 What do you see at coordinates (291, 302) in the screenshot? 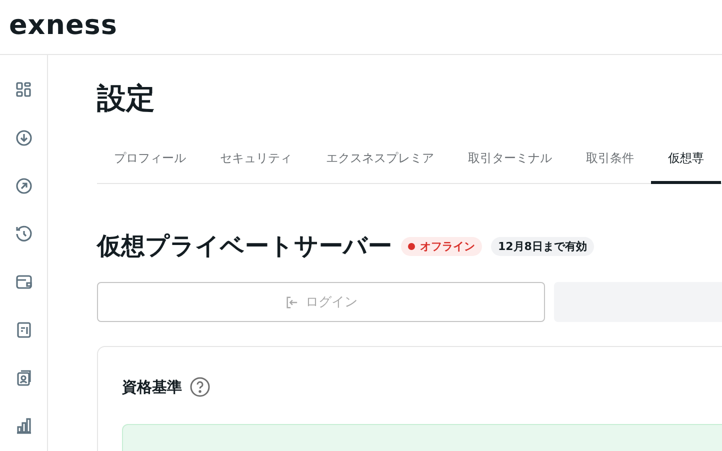
I see `login-icon` at bounding box center [291, 302].